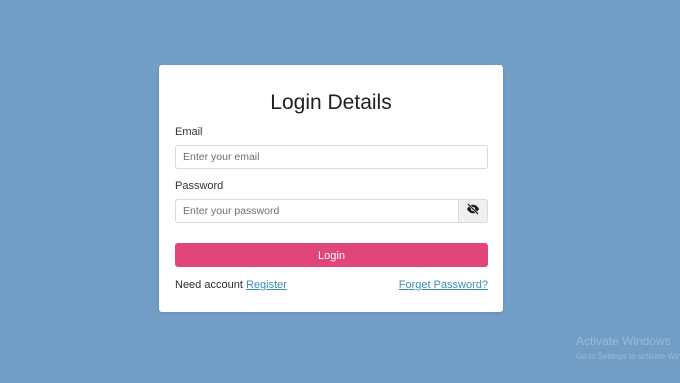 The image size is (680, 383). Describe the element at coordinates (331, 255) in the screenshot. I see `login-button: Login` at that location.